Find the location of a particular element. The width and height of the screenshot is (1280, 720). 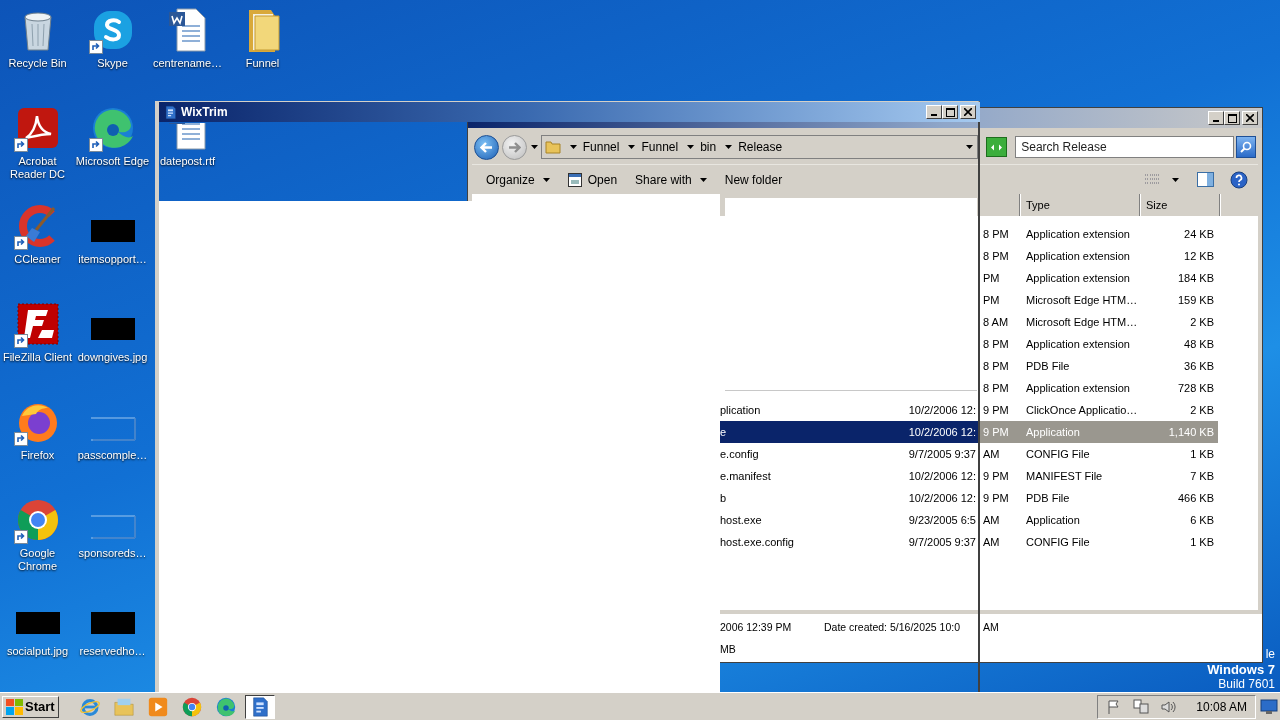

table-cell-text: 1 KB is located at coordinates (1202, 542).